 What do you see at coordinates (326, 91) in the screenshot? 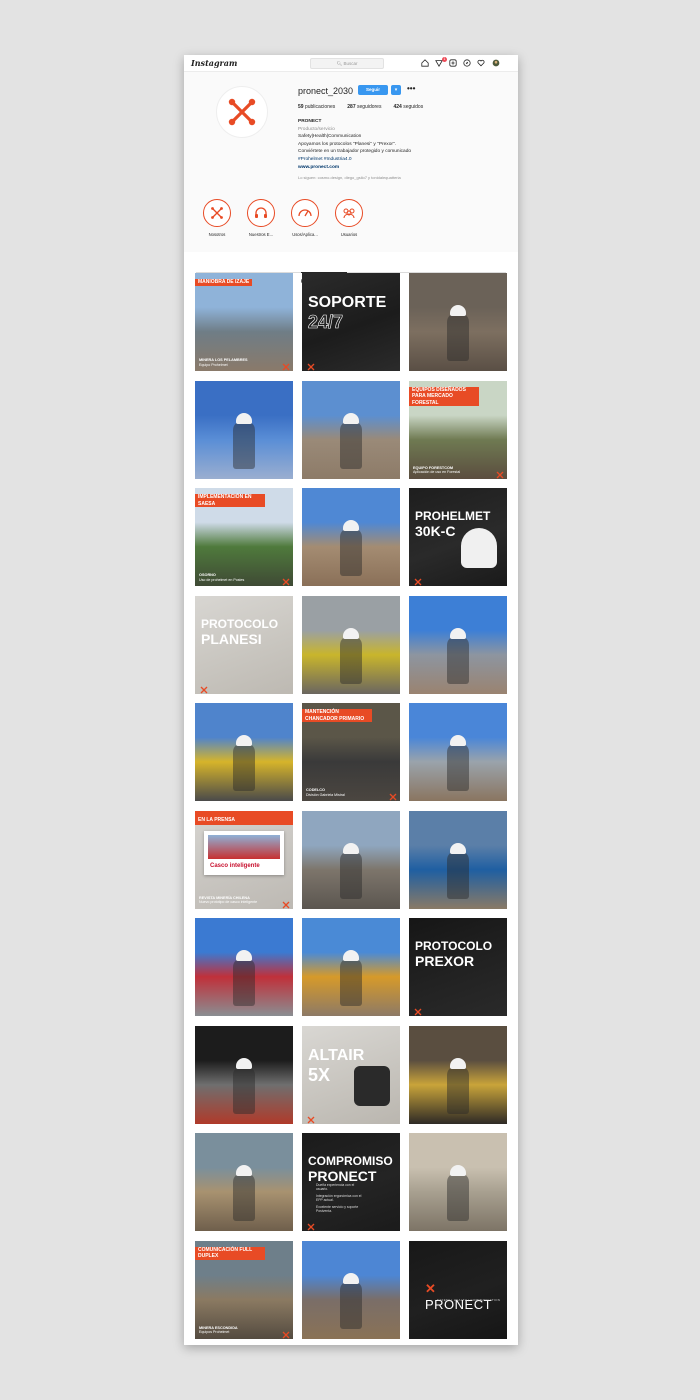
I see `profile-username: pronect_2030` at bounding box center [326, 91].